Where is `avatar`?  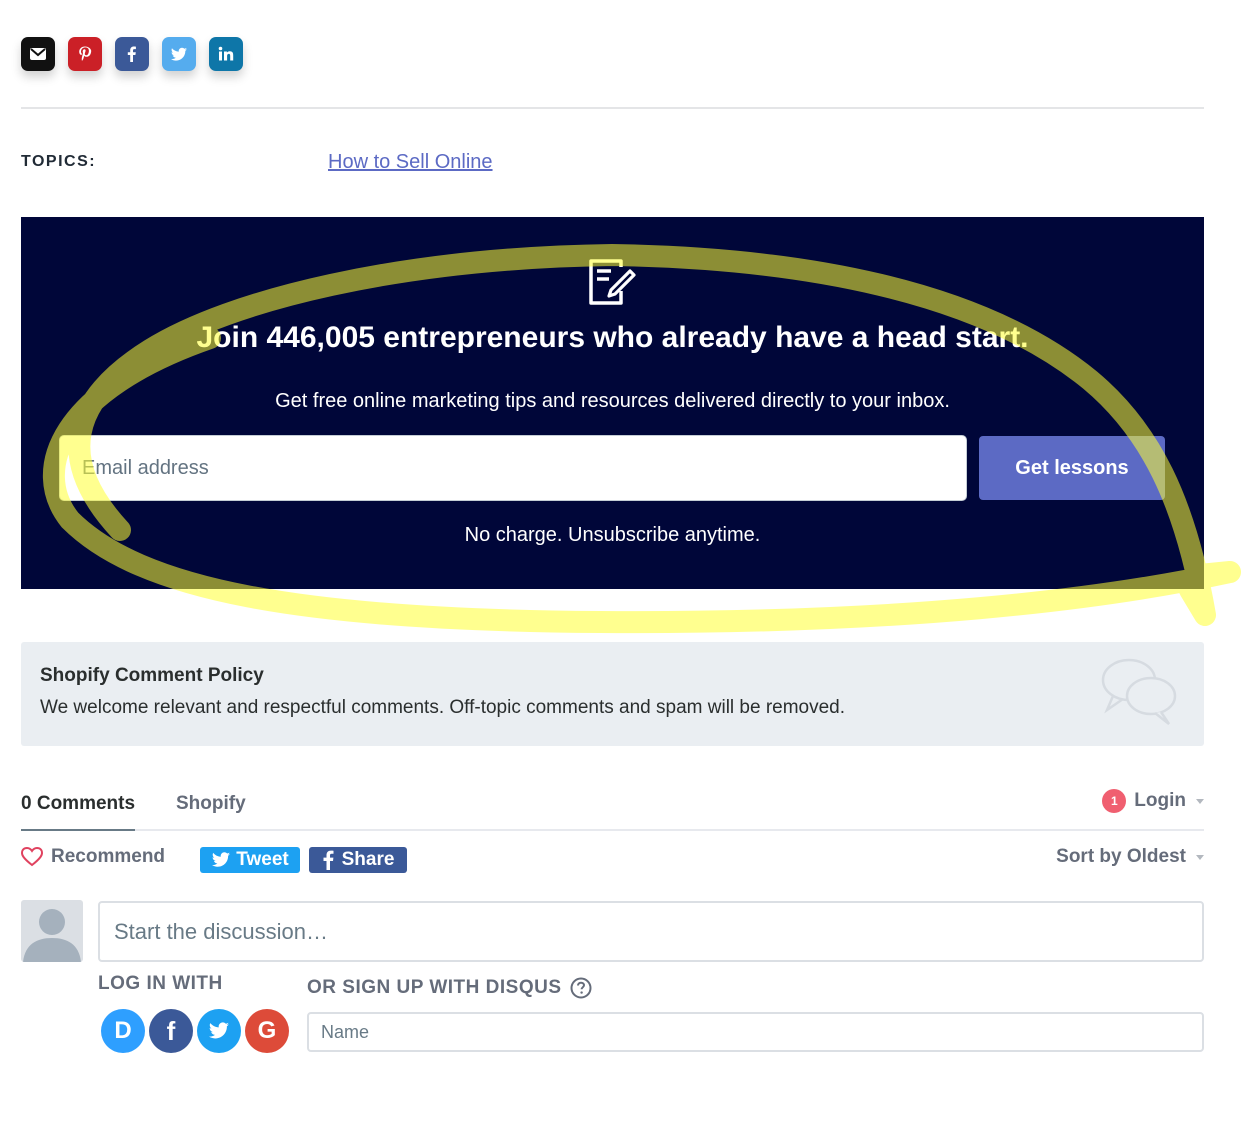
avatar is located at coordinates (52, 931).